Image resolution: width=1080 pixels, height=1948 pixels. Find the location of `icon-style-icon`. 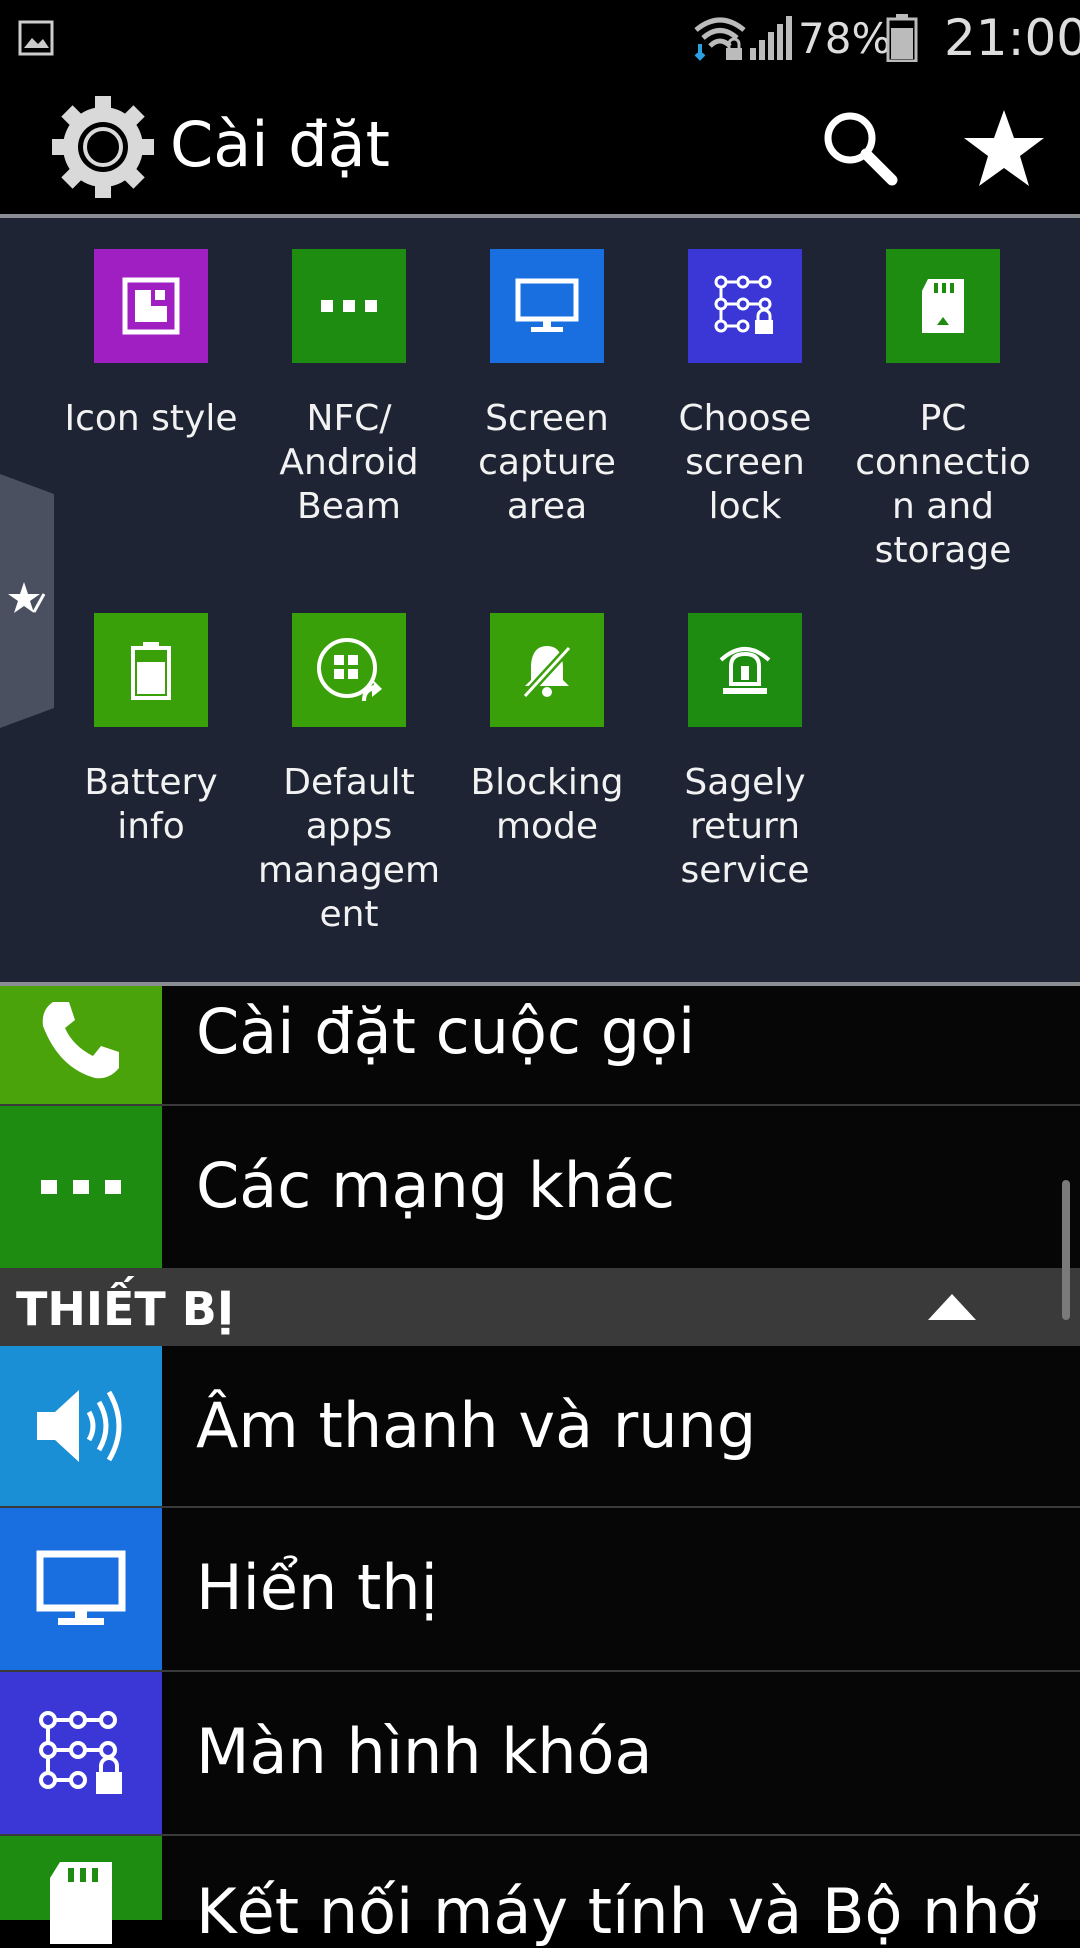

icon-style-icon is located at coordinates (151, 306).